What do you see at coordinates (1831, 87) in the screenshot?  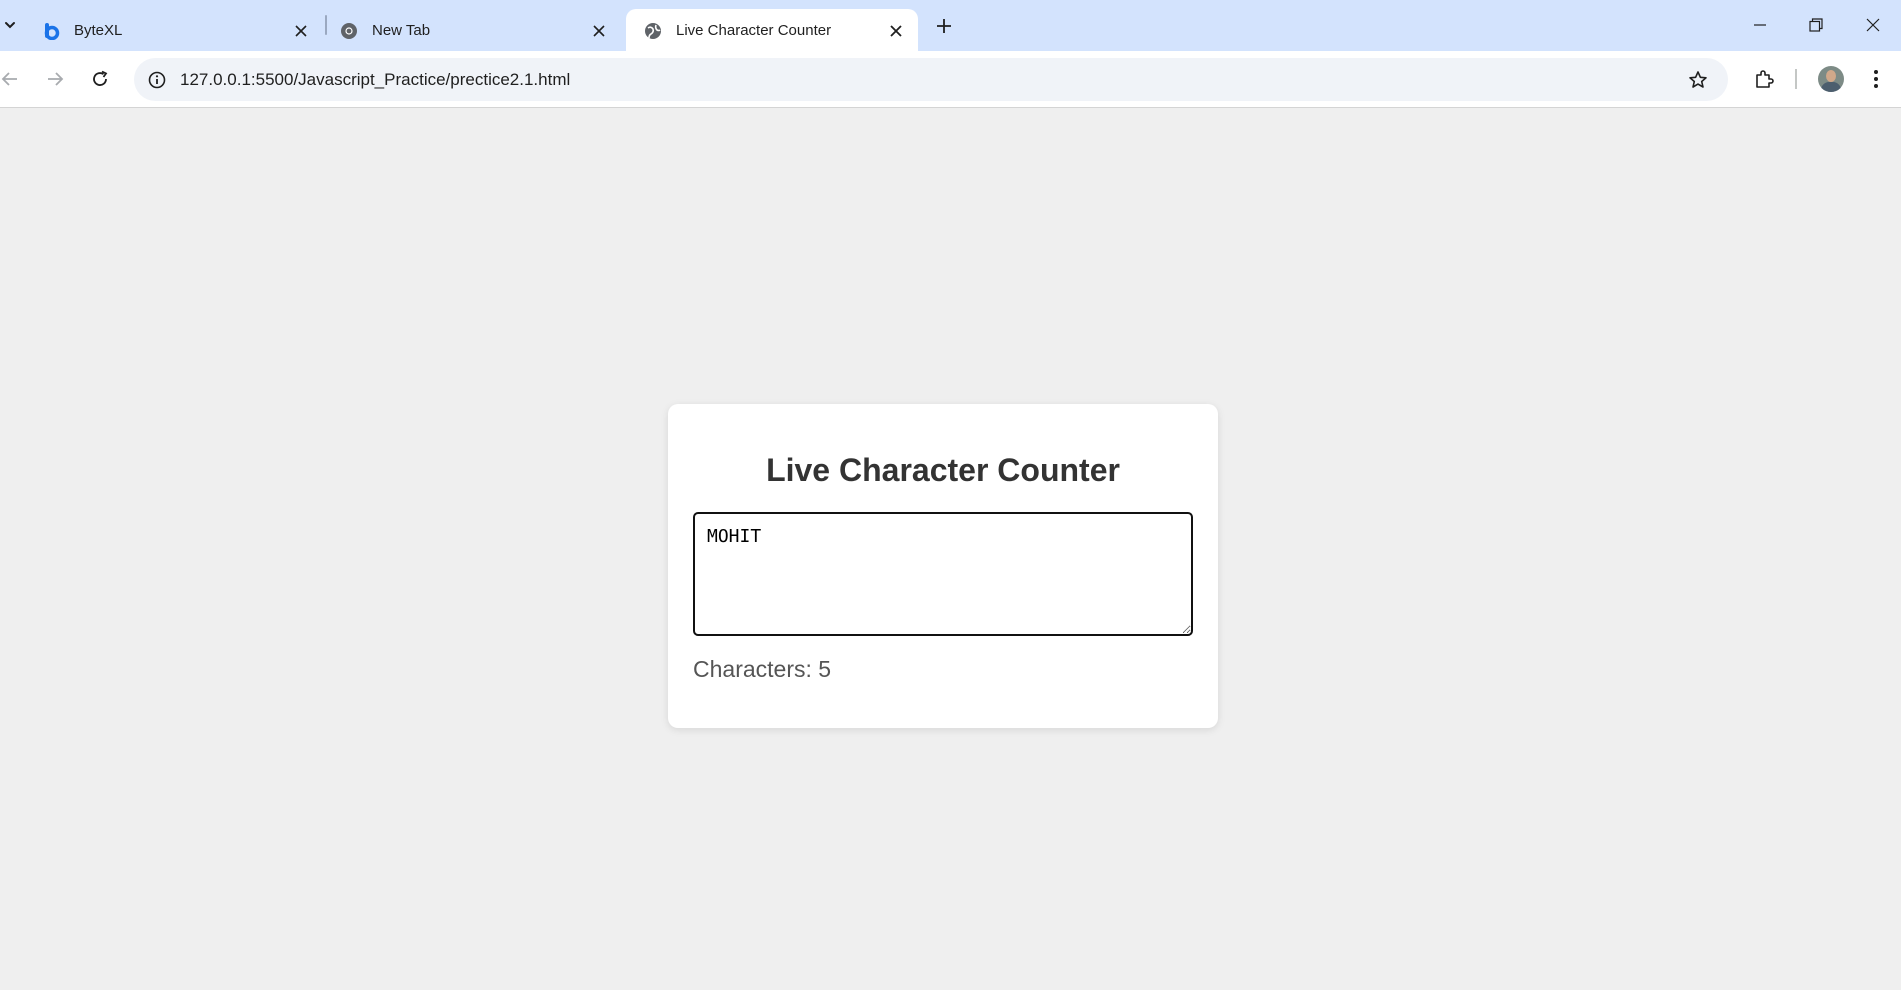 I see `avatar-shirt` at bounding box center [1831, 87].